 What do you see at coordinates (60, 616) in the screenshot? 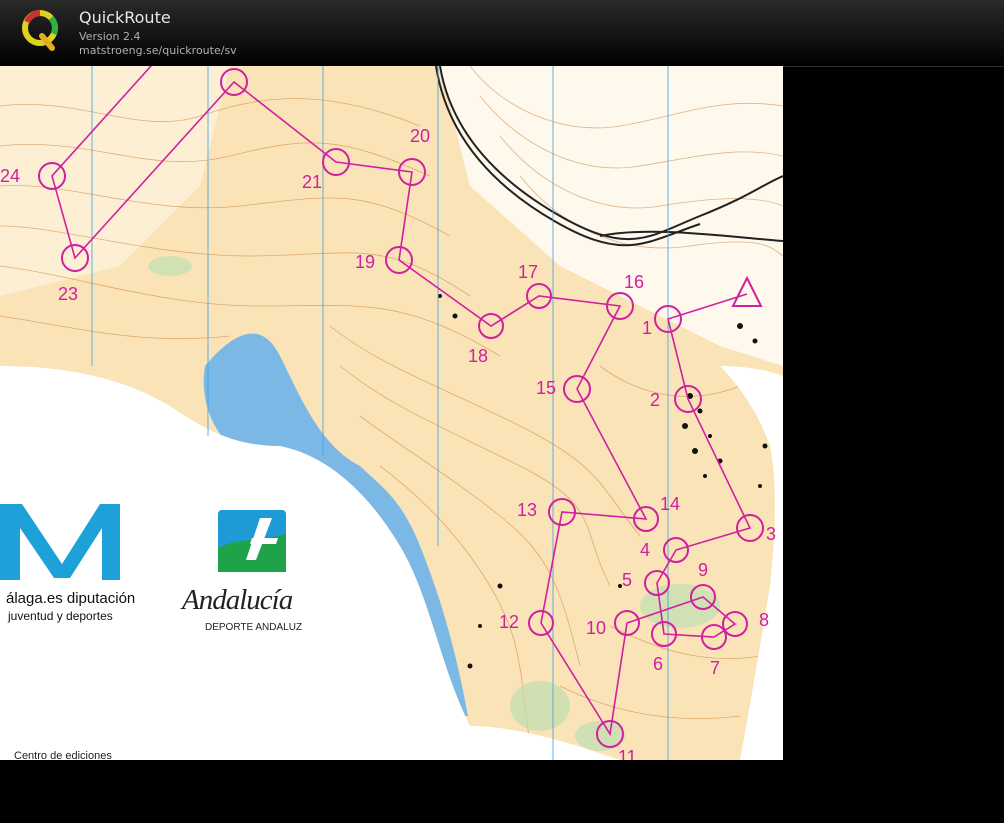
I see `sponsor-diputacion-subtext: juventud y deportes` at bounding box center [60, 616].